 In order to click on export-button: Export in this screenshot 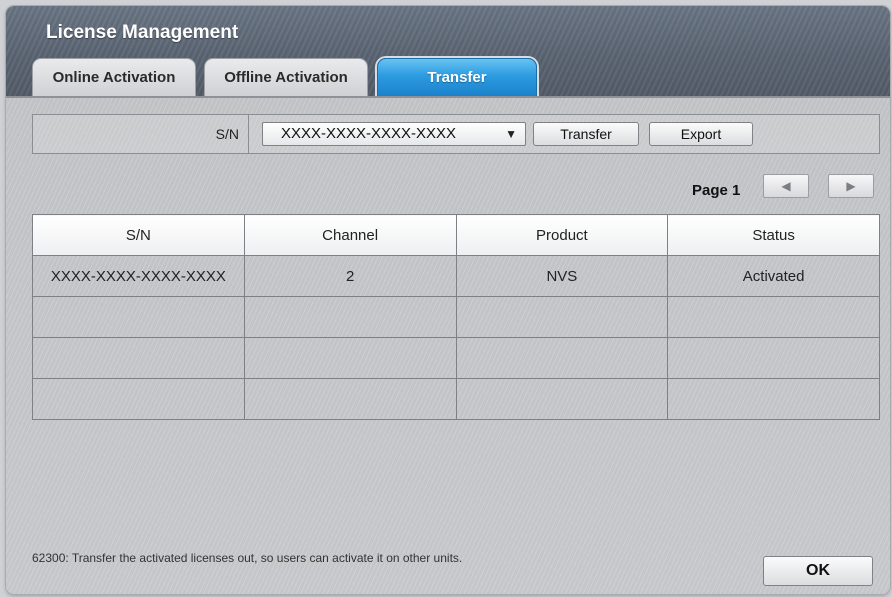, I will do `click(701, 134)`.